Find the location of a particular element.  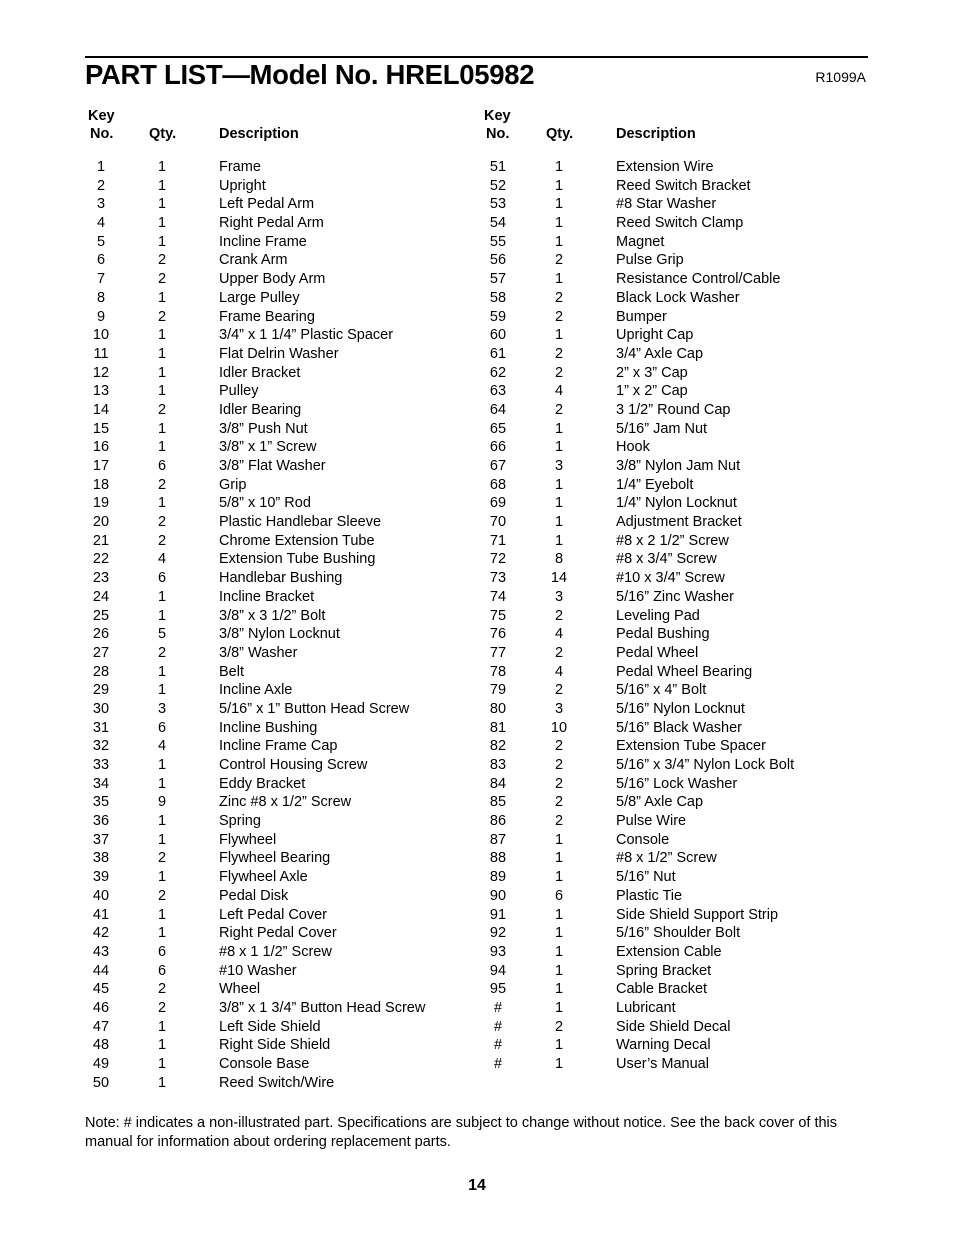

table-row: 83 2 5/16” x 3/4” Nylon Lock Bolt is located at coordinates (682, 765).